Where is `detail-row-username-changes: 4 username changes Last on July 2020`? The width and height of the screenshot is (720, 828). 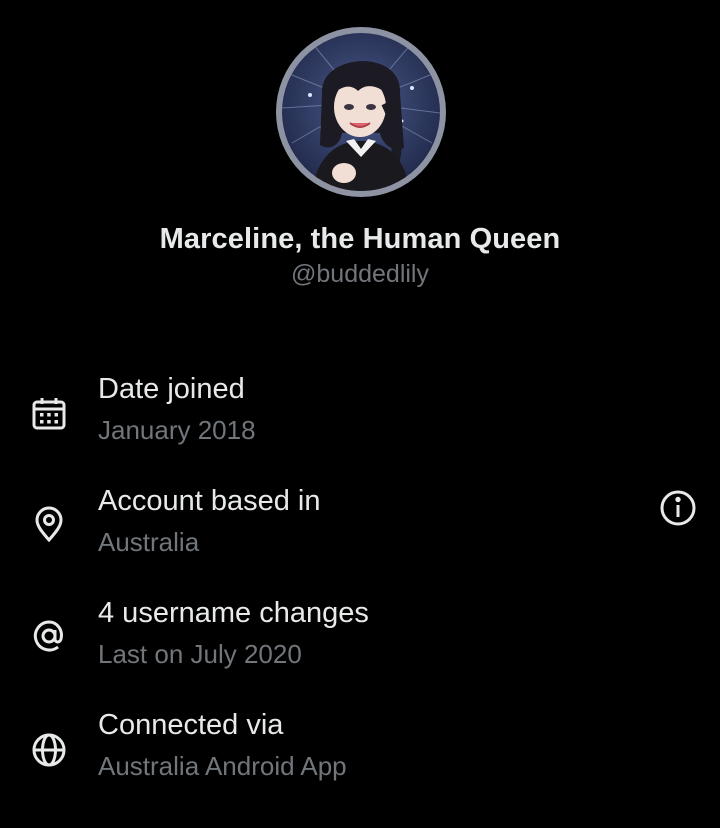 detail-row-username-changes: 4 username changes Last on July 2020 is located at coordinates (360, 647).